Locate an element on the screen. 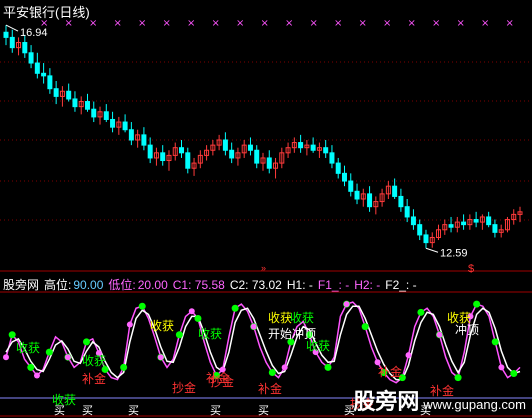 This screenshot has width=532, height=418. low-label: 低位: is located at coordinates (122, 285).